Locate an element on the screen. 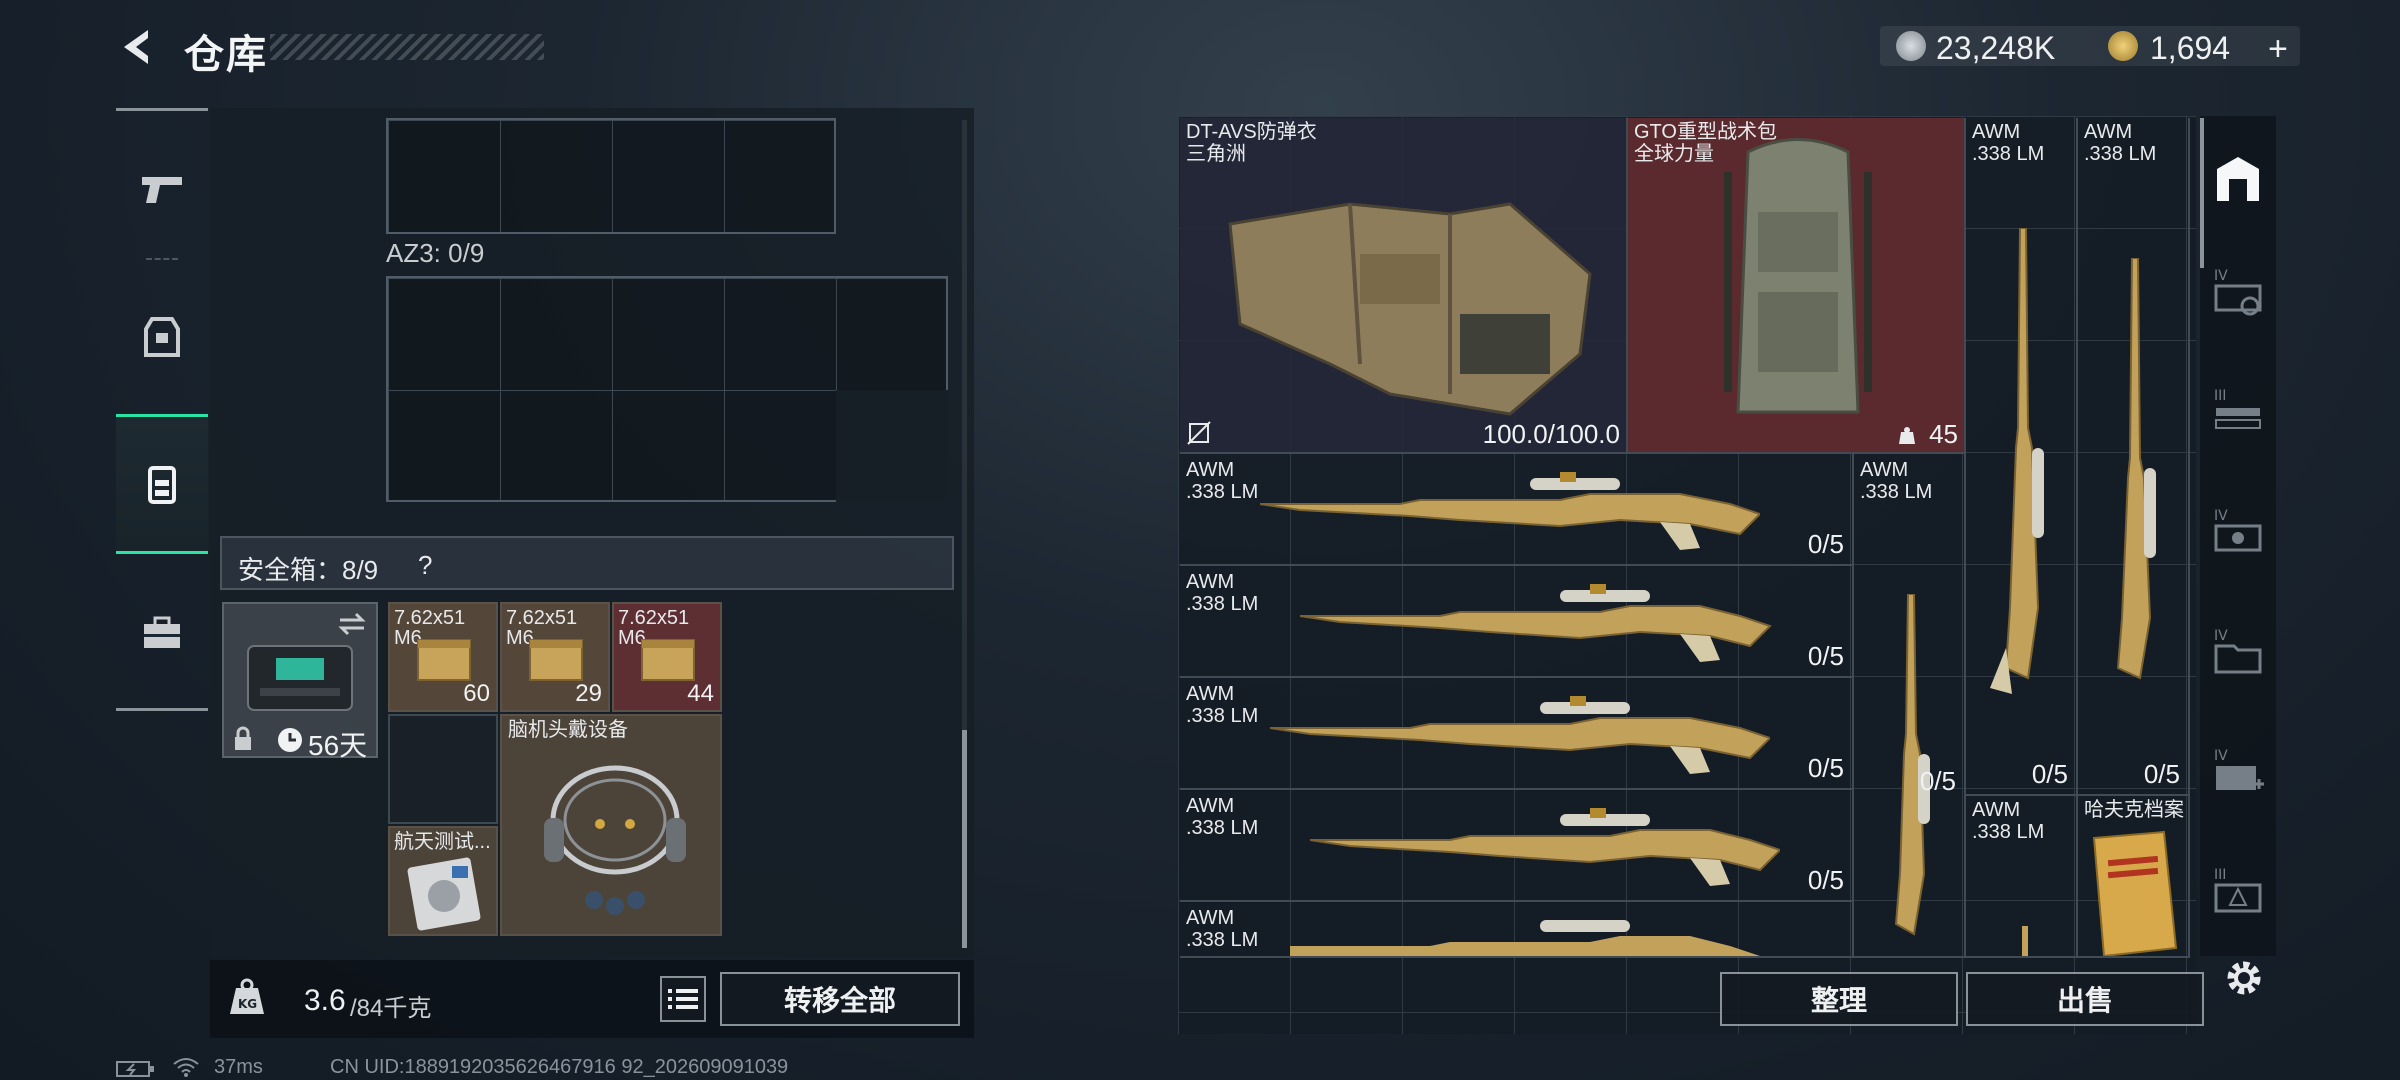 The image size is (2400, 1080). ammo-slot: 7.62x51 M6.. 44 is located at coordinates (667, 657).